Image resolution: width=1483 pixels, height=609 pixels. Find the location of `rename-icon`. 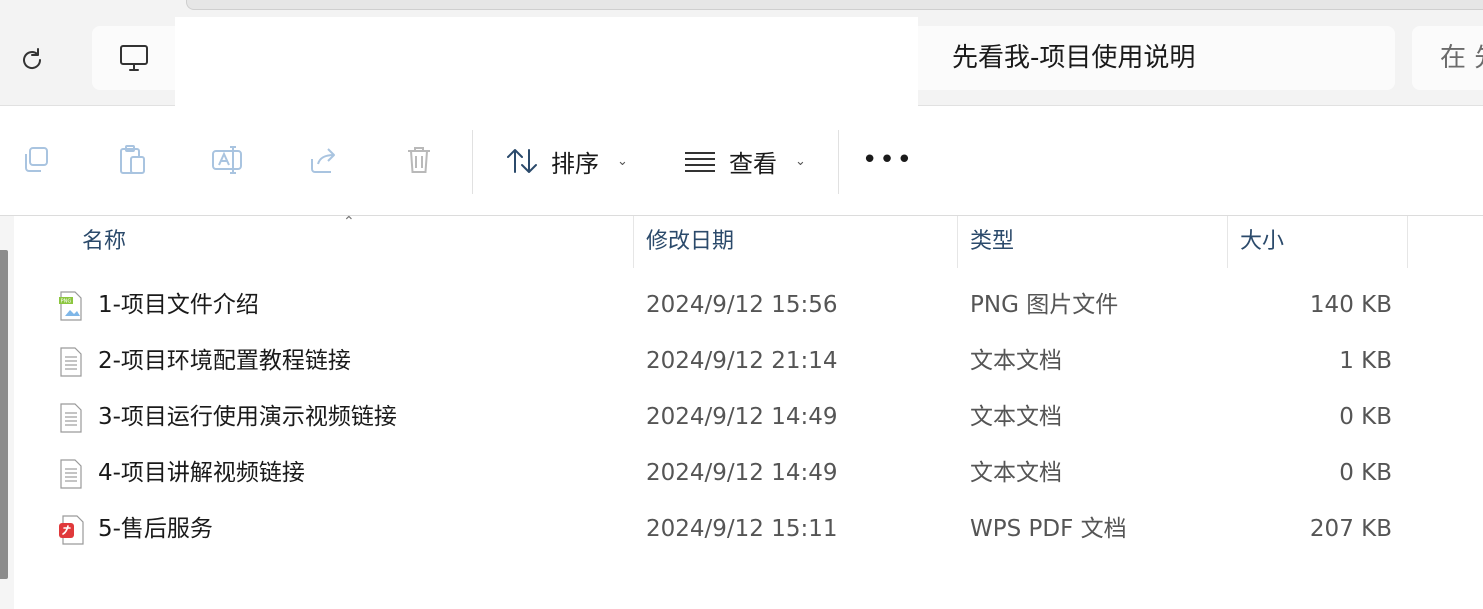

rename-icon is located at coordinates (227, 160).